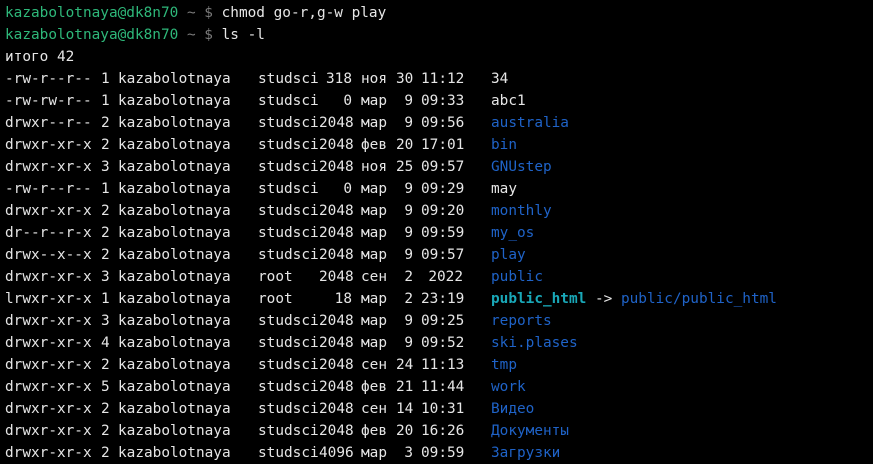  Describe the element at coordinates (698, 299) in the screenshot. I see `symlink-target: public/public_html` at that location.